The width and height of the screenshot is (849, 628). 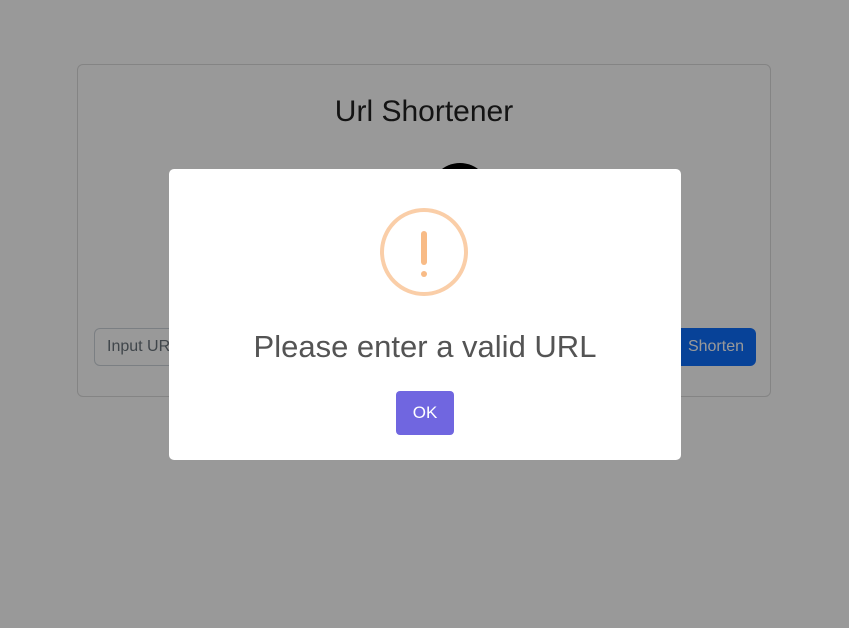 What do you see at coordinates (425, 413) in the screenshot?
I see `ok-button: OK` at bounding box center [425, 413].